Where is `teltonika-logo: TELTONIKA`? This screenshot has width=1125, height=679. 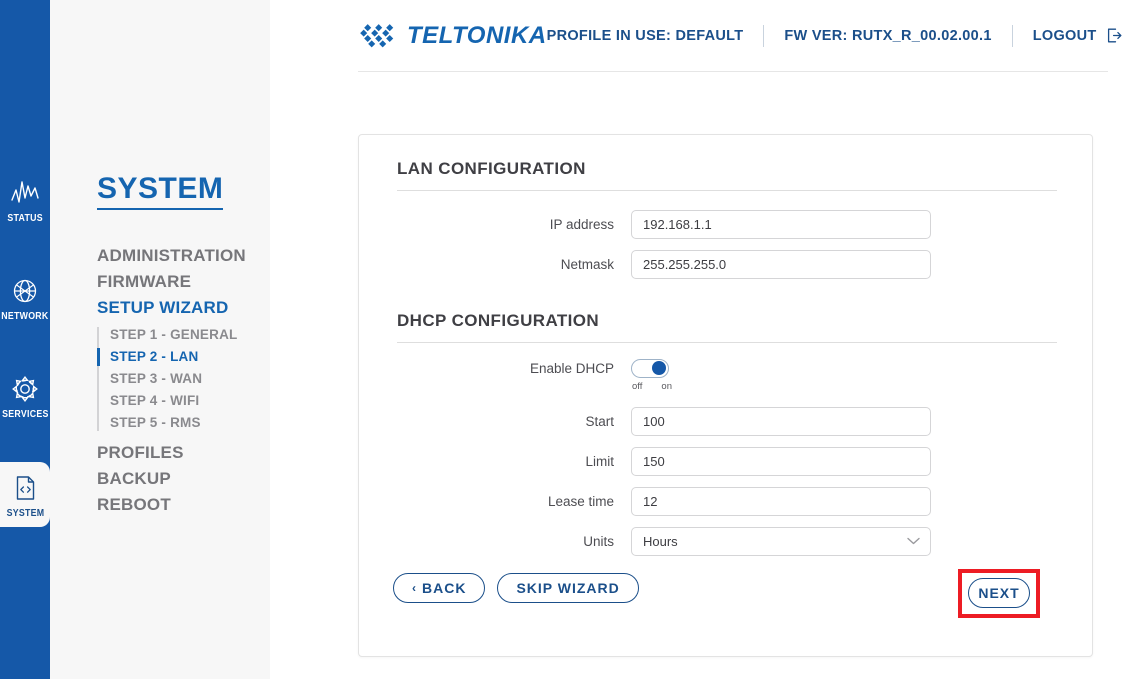
teltonika-logo: TELTONIKA is located at coordinates (452, 36).